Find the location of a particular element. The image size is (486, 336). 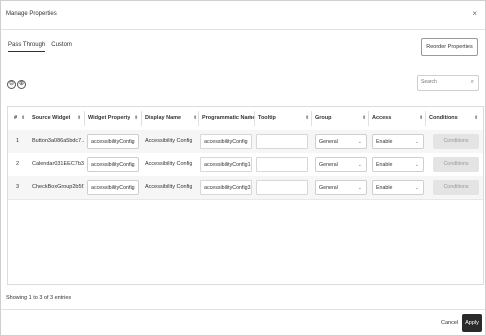

cancel-button: Cancel is located at coordinates (449, 323).